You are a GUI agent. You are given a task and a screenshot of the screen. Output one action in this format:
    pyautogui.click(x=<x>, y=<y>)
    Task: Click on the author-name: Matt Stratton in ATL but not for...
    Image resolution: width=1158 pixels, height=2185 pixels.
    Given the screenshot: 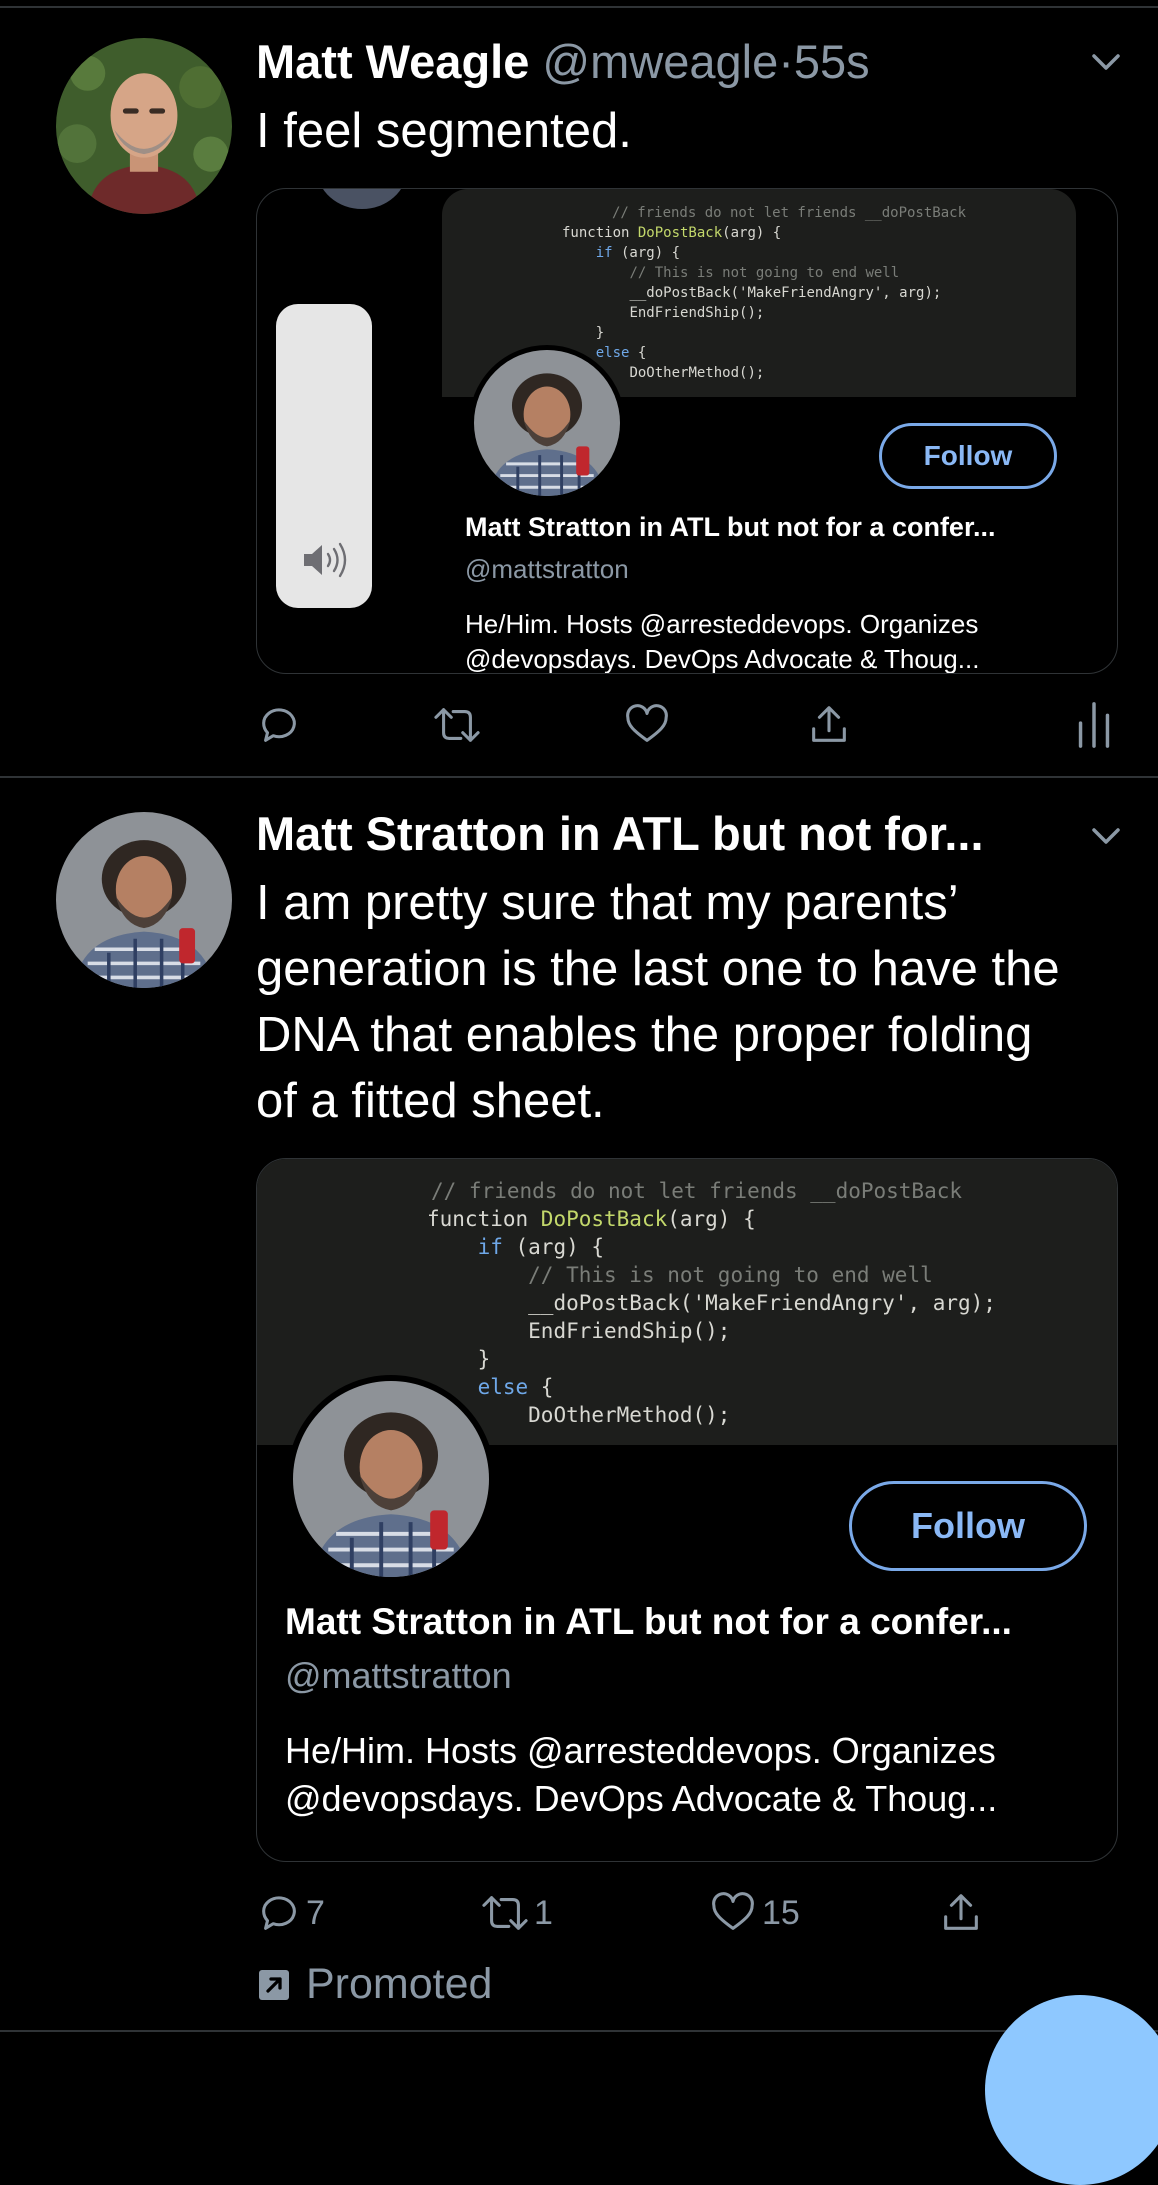 What is the action you would take?
    pyautogui.click(x=620, y=833)
    